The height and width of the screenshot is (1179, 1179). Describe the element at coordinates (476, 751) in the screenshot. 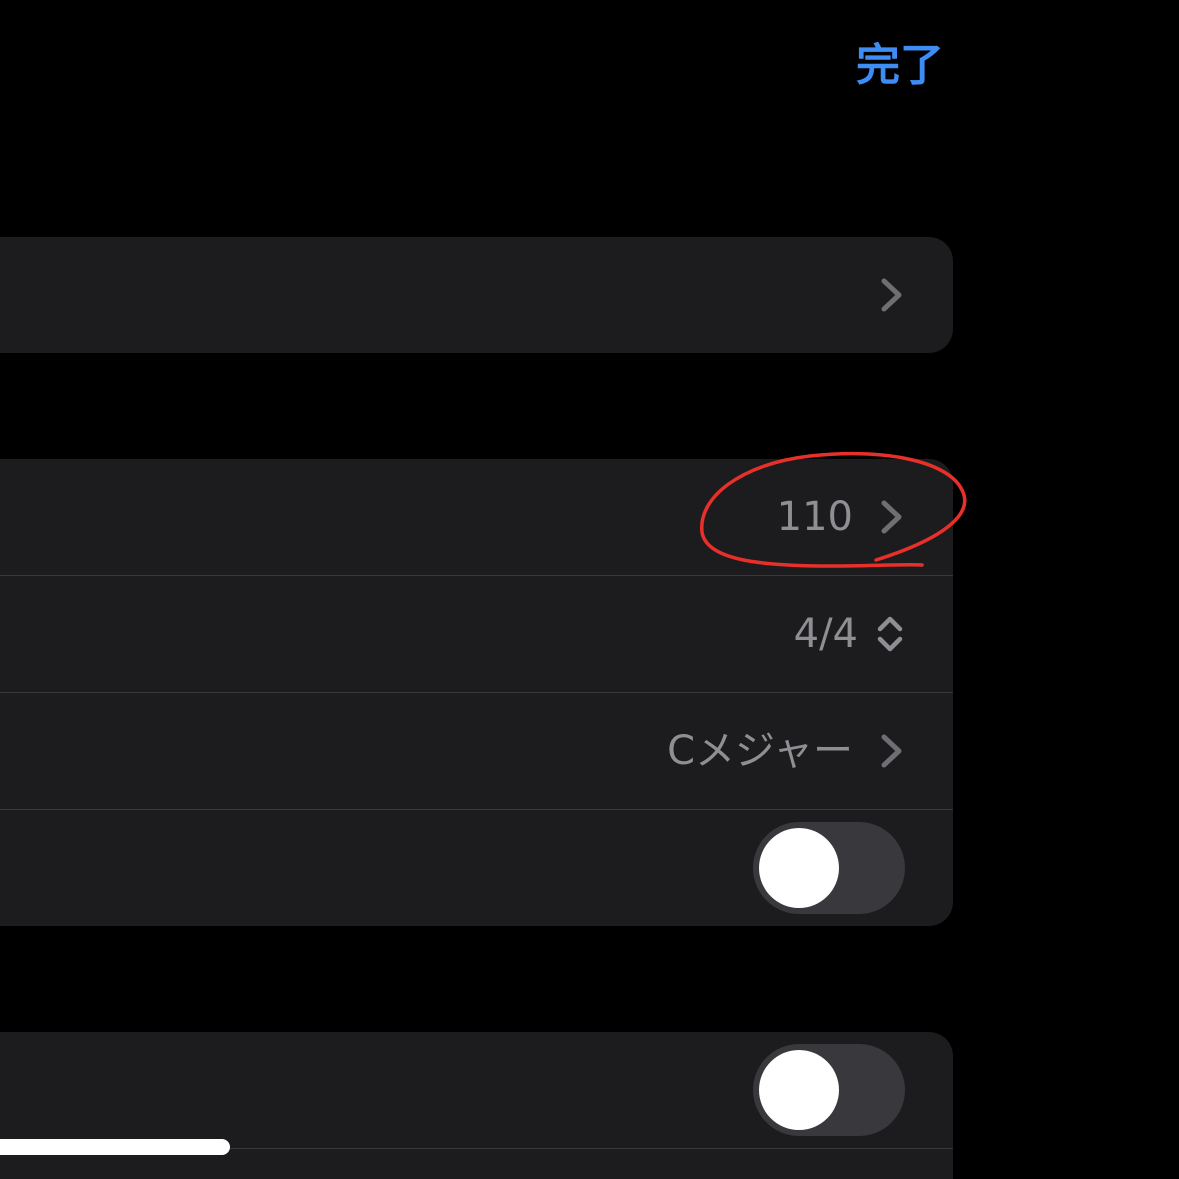

I see `key-row: Cメジャー` at that location.